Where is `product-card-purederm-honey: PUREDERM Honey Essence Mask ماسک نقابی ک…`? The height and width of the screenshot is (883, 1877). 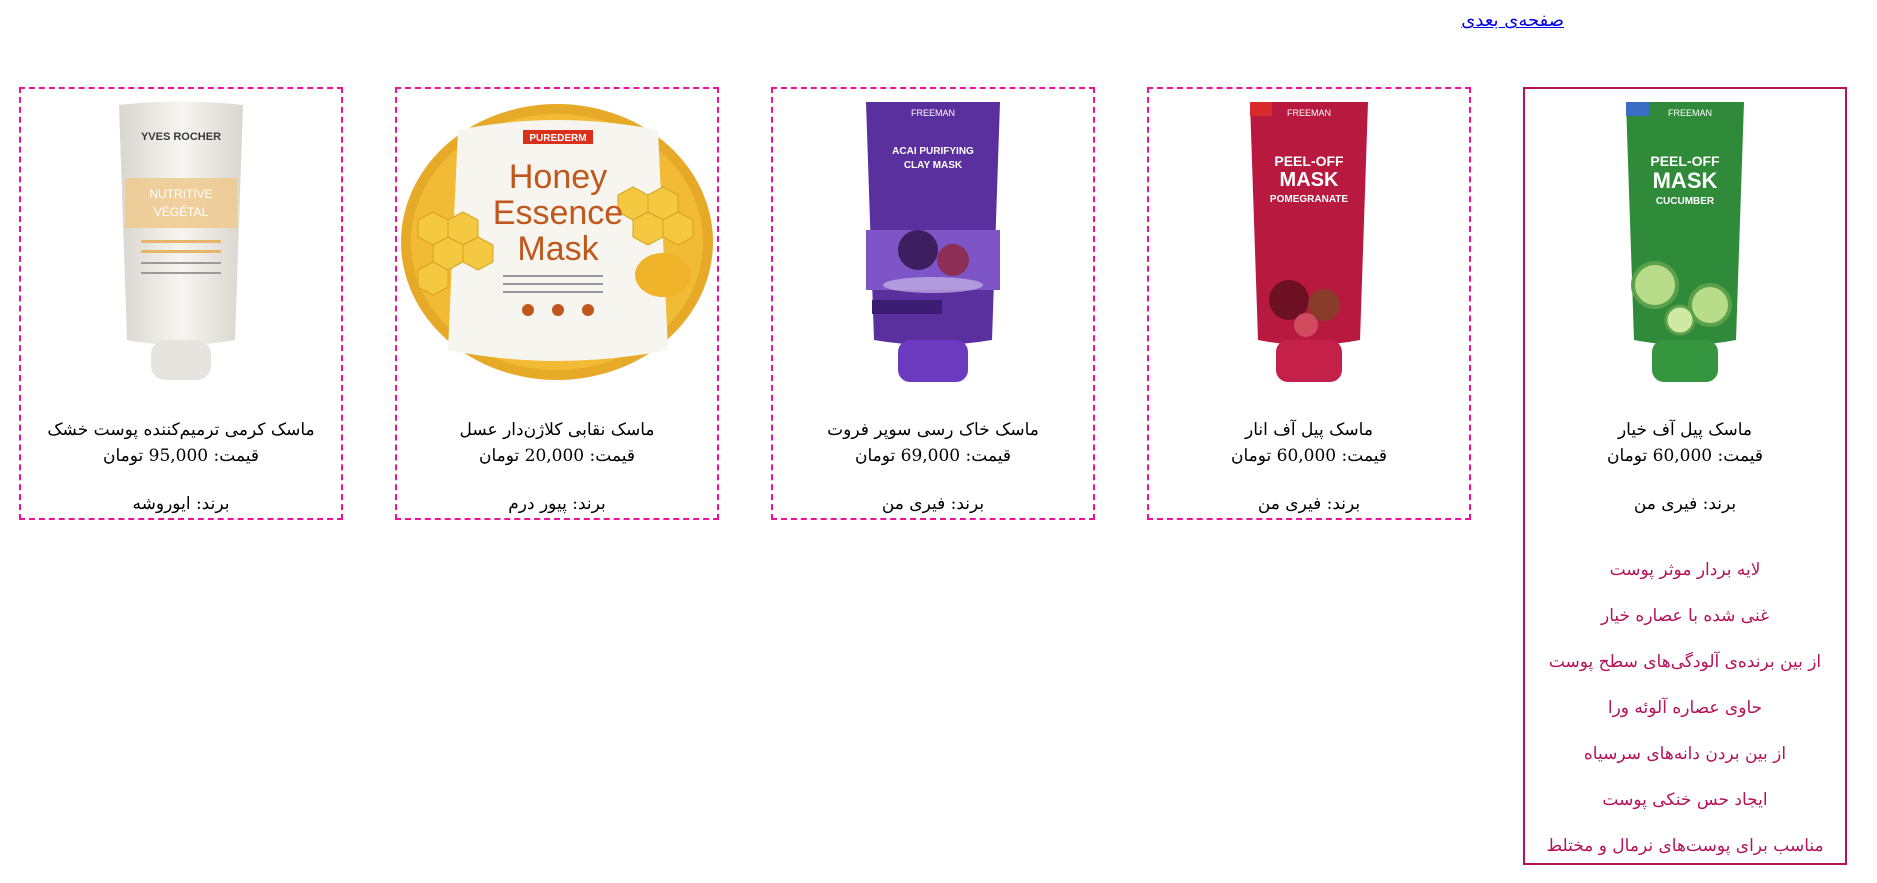
product-card-purederm-honey: PUREDERM Honey Essence Mask ماسک نقابی ک… is located at coordinates (557, 303).